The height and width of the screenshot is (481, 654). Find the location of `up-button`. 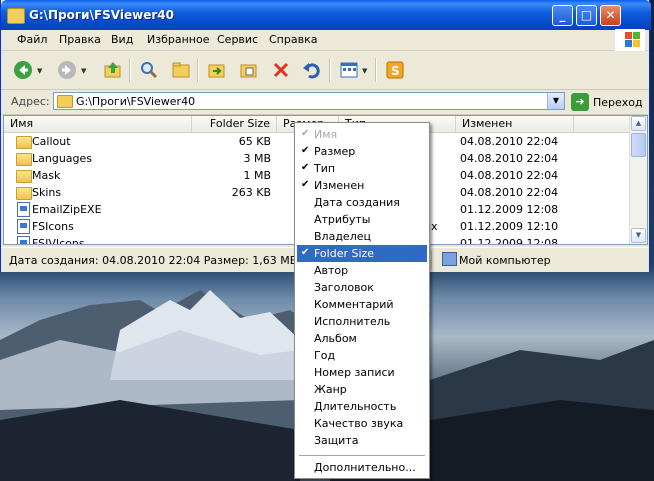

up-button is located at coordinates (113, 70).